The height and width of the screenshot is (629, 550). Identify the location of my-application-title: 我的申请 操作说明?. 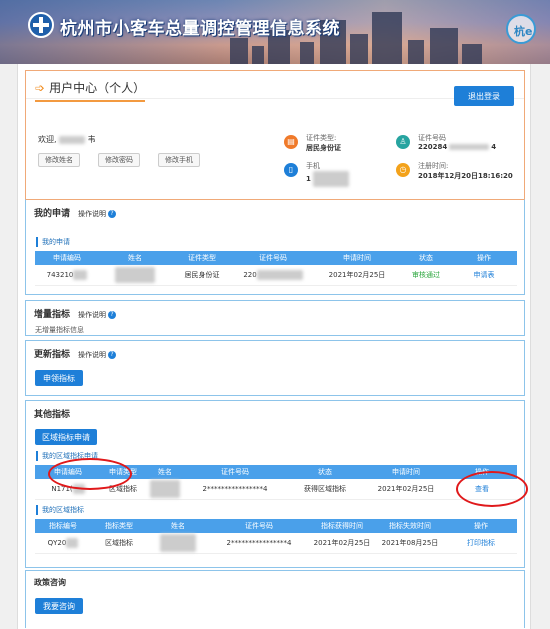
(75, 212).